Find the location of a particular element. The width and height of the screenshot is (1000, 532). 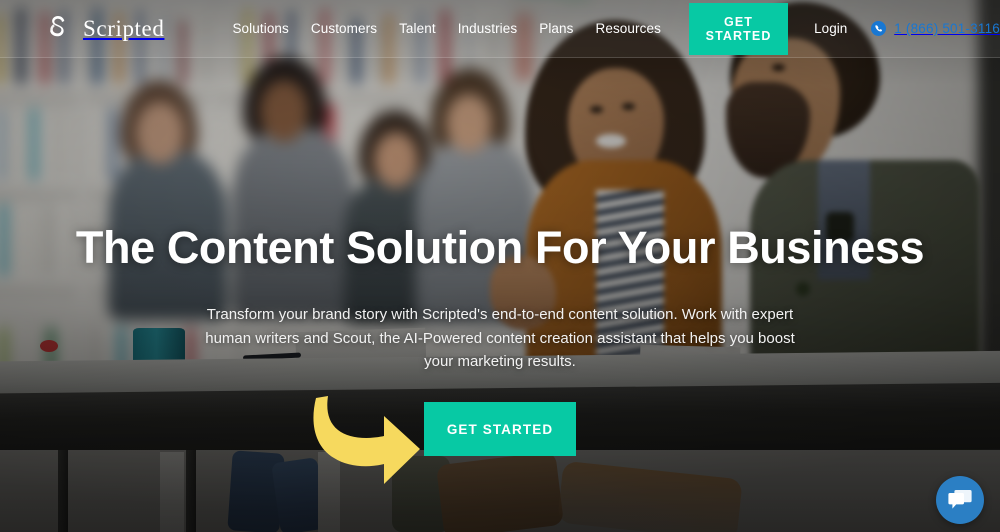

phone-link: 1 (866) 501-3116 is located at coordinates (935, 28).